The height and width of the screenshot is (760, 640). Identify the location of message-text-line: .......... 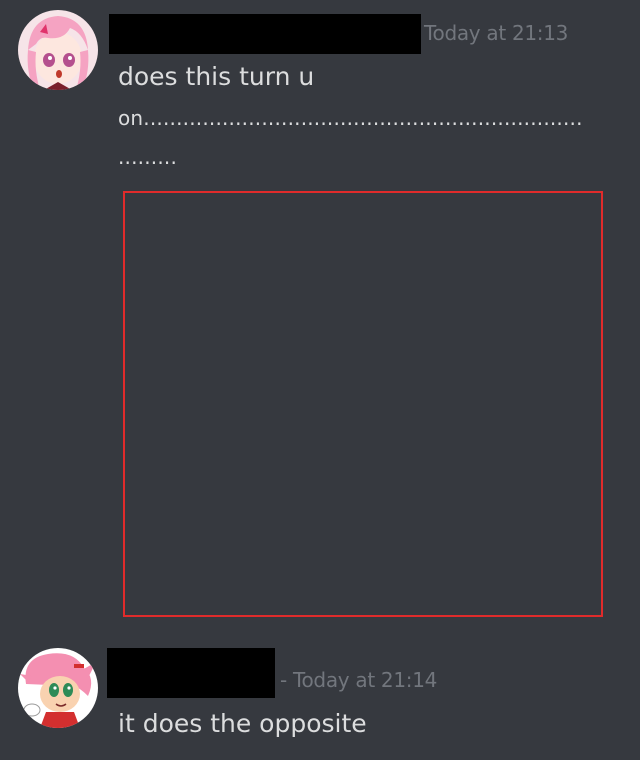
(148, 157).